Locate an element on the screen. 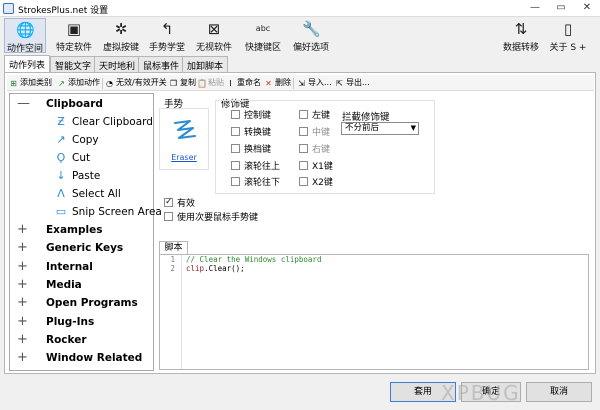  info-icon: ▯ is located at coordinates (568, 29).